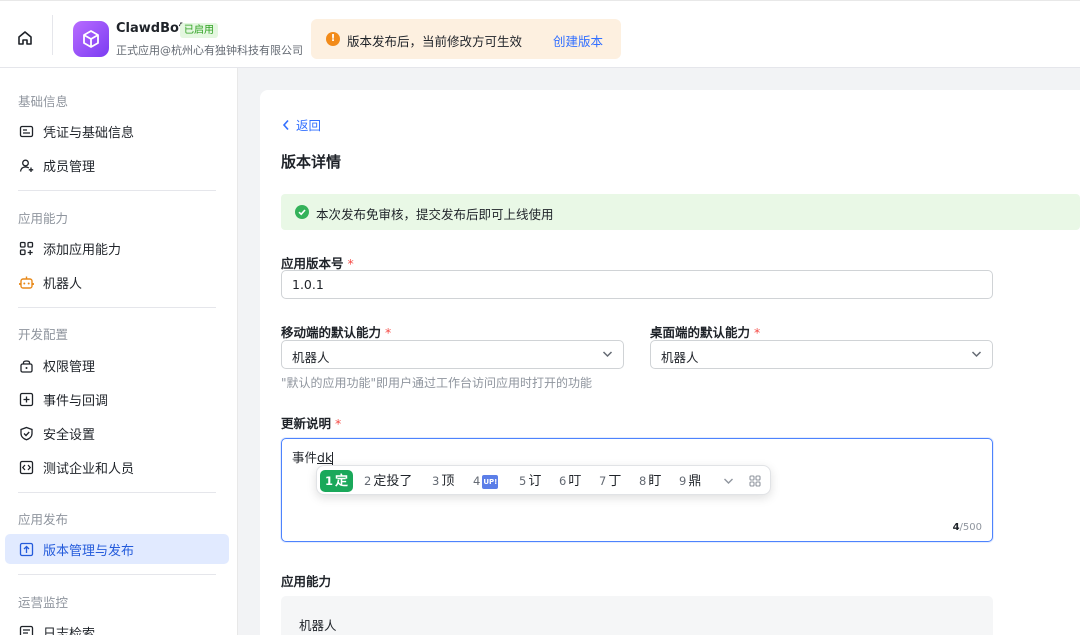  Describe the element at coordinates (325, 457) in the screenshot. I see `ime-composing-text: dk` at that location.